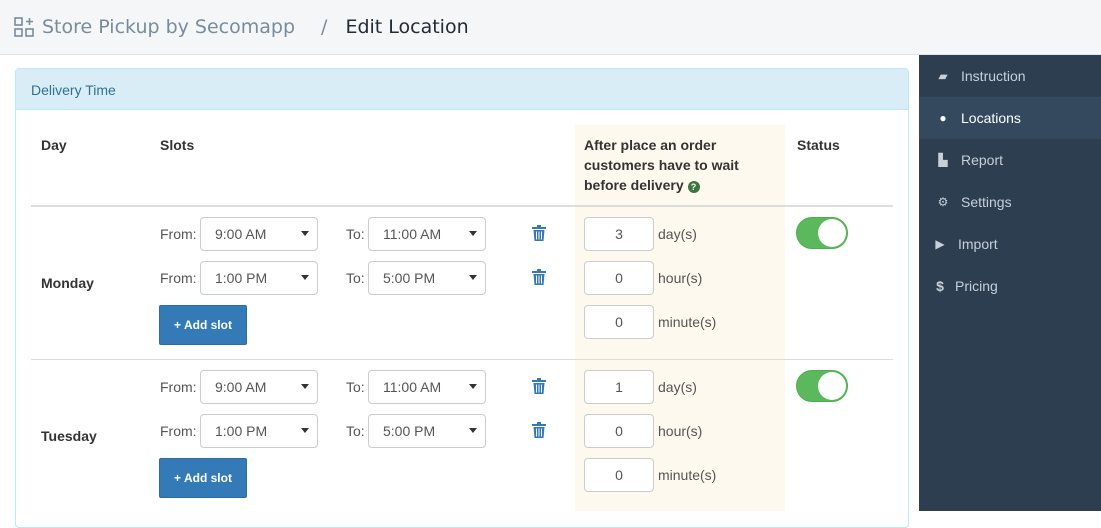 Image resolution: width=1101 pixels, height=528 pixels. I want to click on sidebar-item-settings: ⚙ Settings, so click(1010, 202).